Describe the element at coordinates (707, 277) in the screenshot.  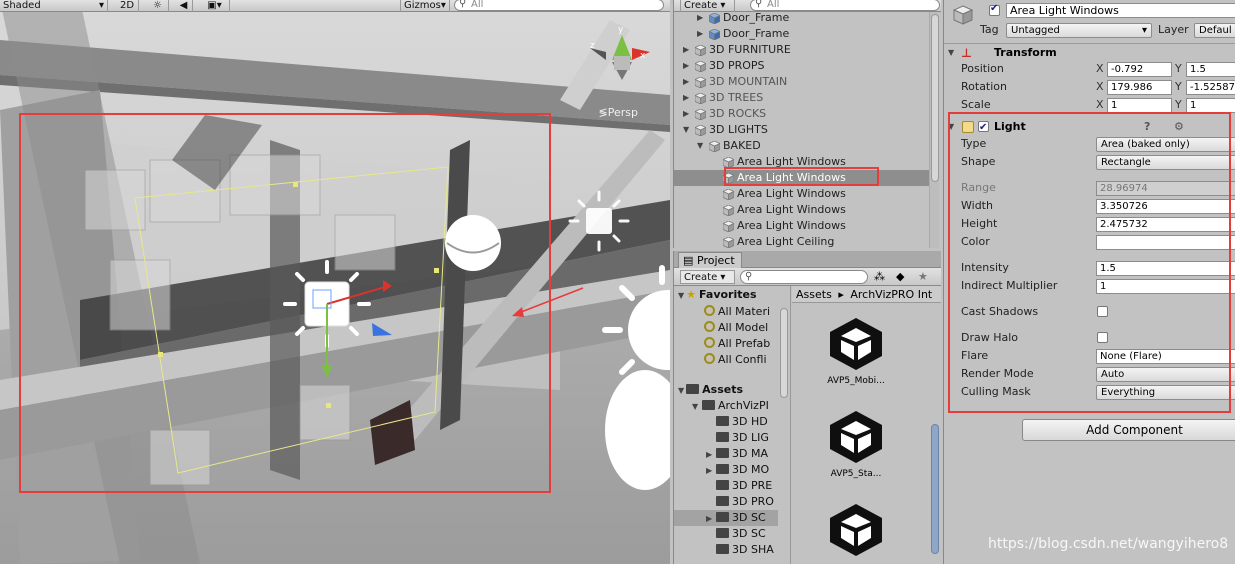
I see `project-create-dropdown: Create ▾` at that location.